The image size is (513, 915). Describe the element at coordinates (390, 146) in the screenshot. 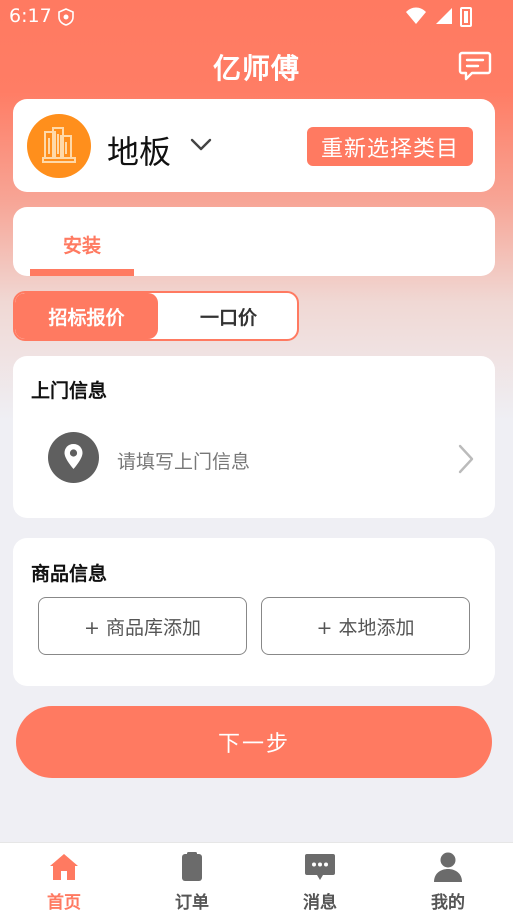

I see `reselect-category-button: 重新选择类目` at that location.